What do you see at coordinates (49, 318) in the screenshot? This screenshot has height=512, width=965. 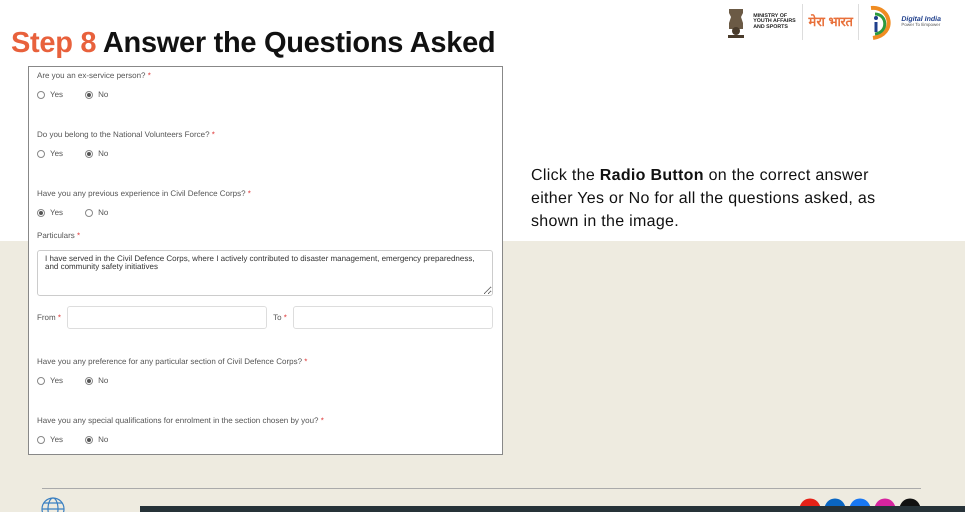 I see `field-label: From *` at bounding box center [49, 318].